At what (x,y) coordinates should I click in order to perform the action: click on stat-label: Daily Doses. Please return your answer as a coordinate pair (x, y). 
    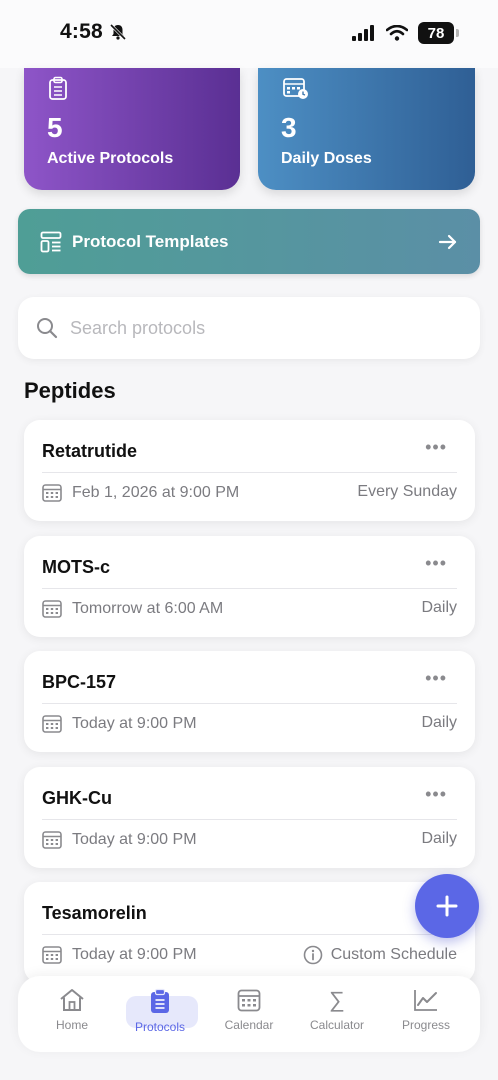
    Looking at the image, I should click on (326, 158).